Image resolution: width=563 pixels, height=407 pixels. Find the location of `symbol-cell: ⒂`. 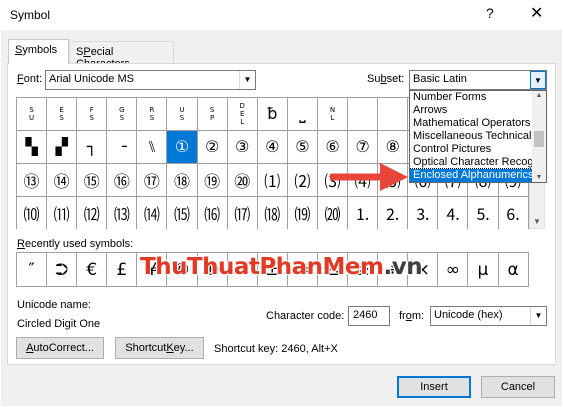

symbol-cell: ⒂ is located at coordinates (182, 212).